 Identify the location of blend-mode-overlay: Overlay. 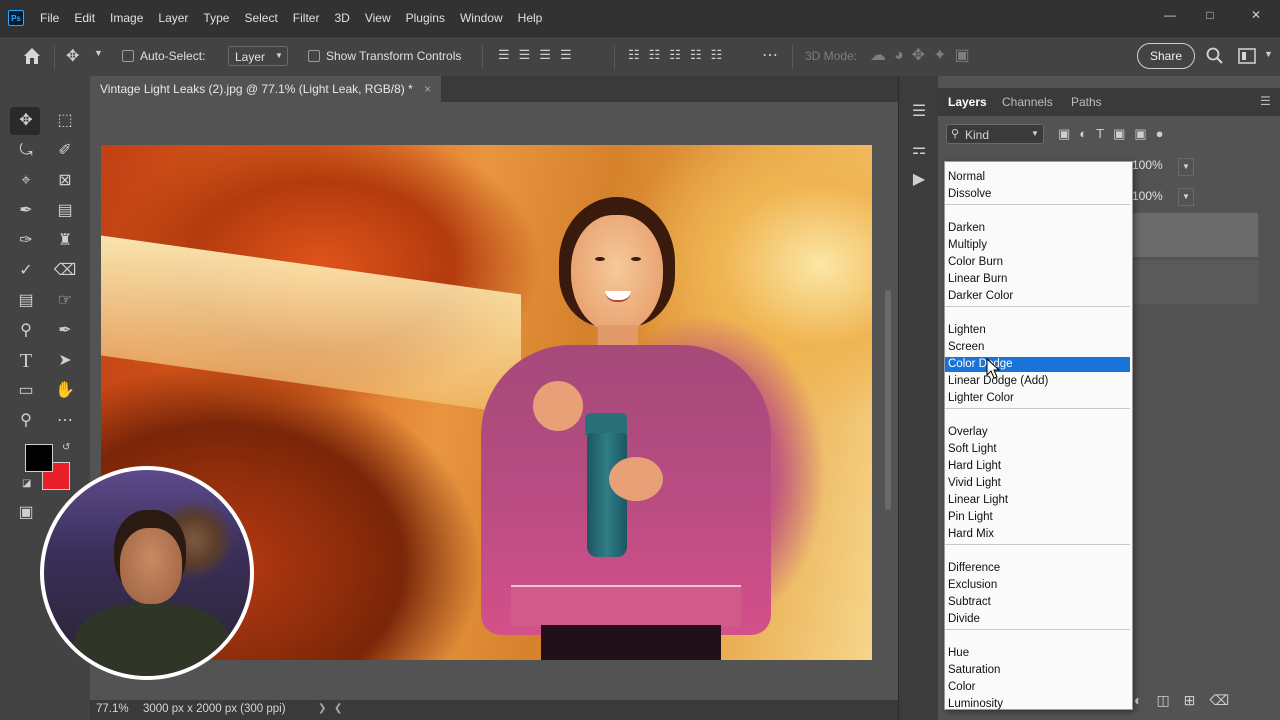
(1037, 432).